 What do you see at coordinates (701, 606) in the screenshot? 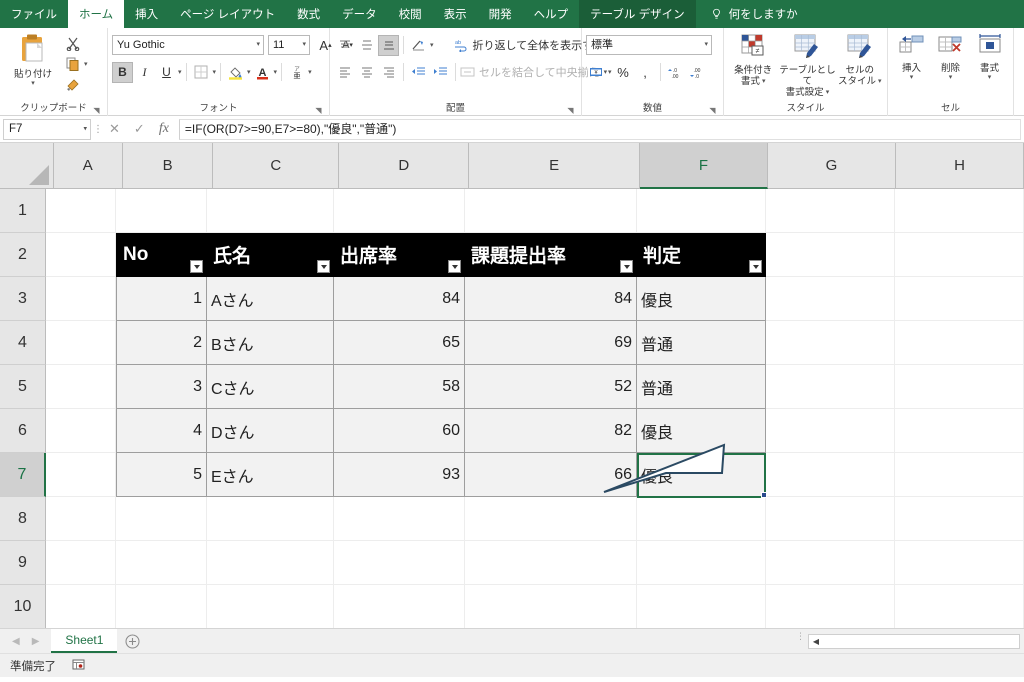
I see `cell-f10` at bounding box center [701, 606].